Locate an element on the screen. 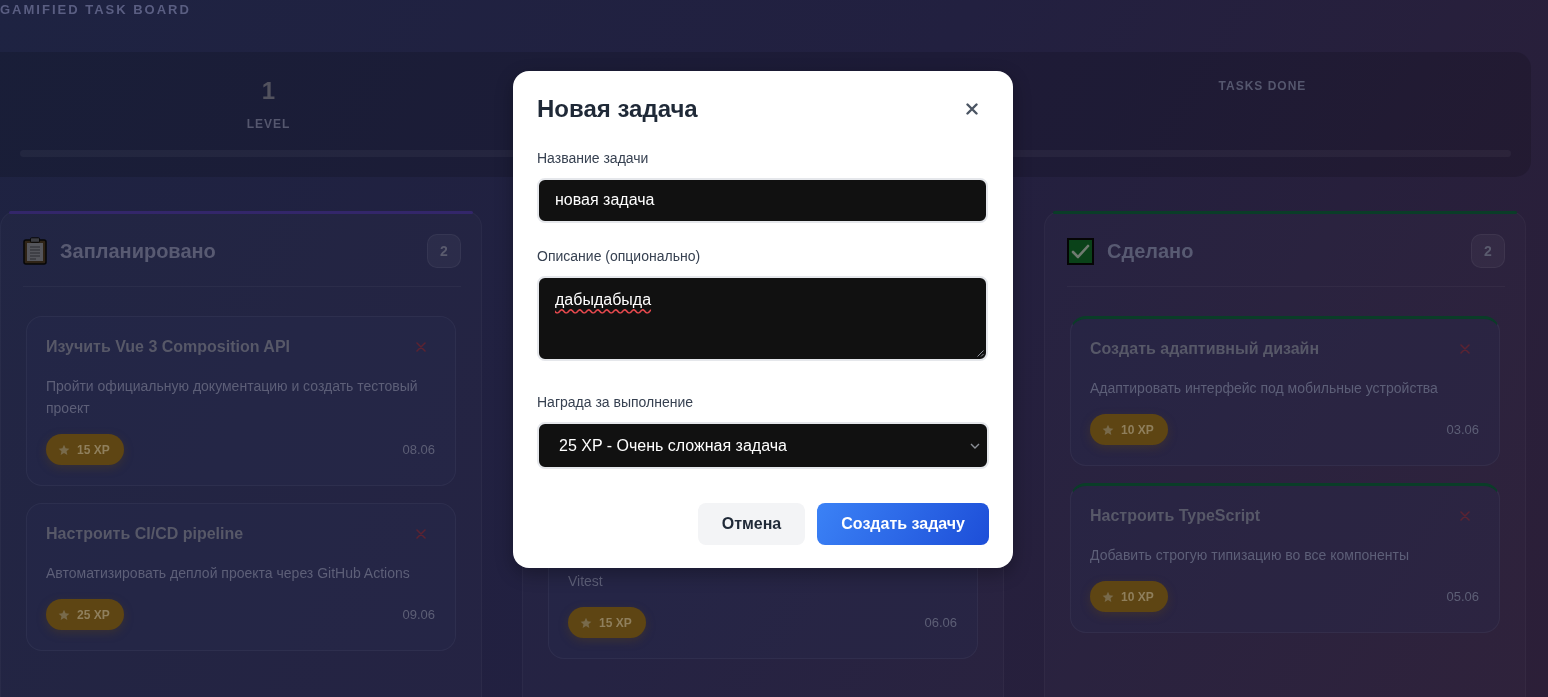  checkmark-icon is located at coordinates (1080, 251).